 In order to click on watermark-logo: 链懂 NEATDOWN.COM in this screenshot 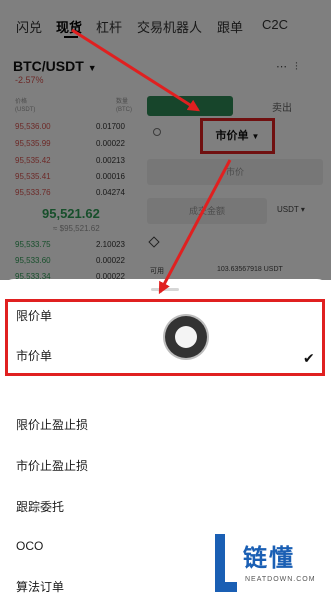, I will do `click(269, 563)`.